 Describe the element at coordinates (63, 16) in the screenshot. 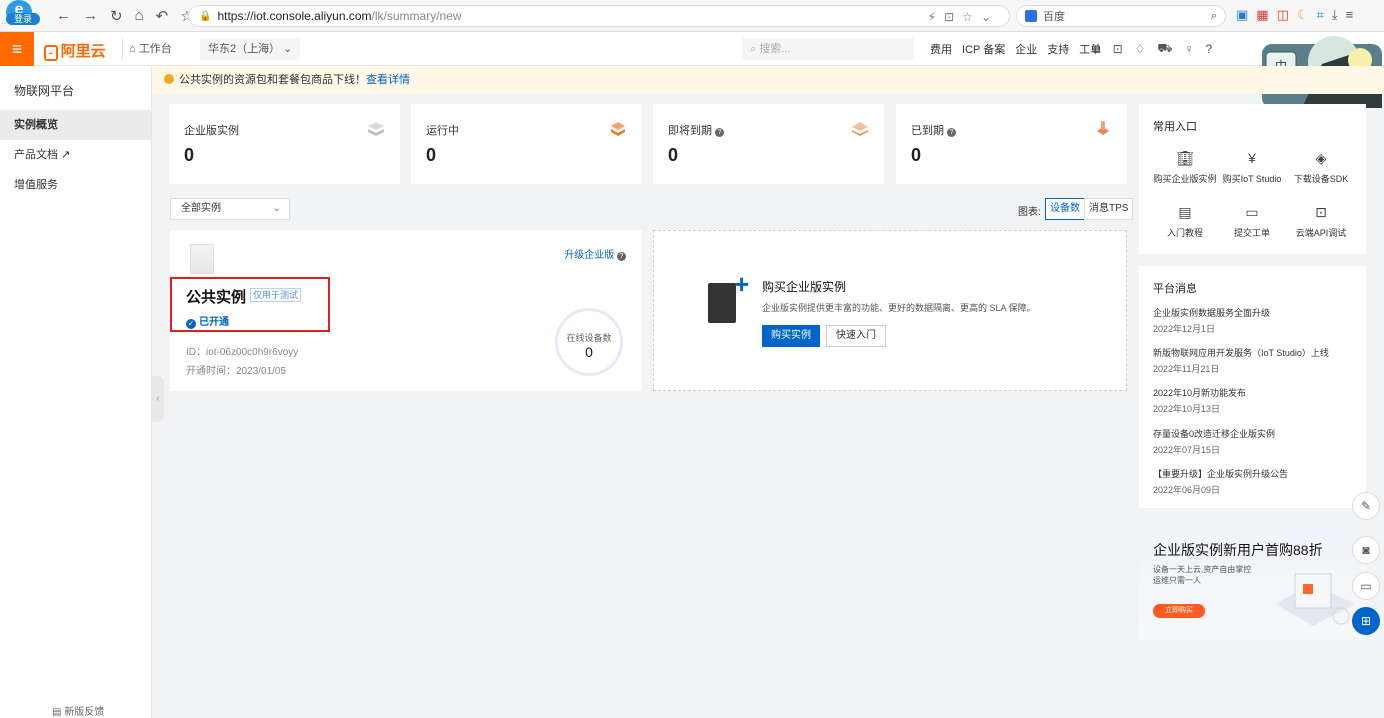

I see `back-icon: ←` at that location.